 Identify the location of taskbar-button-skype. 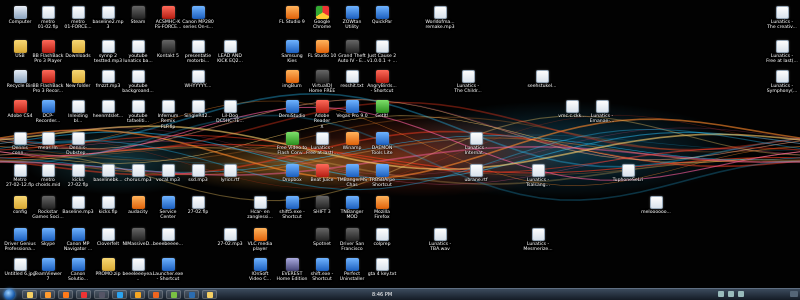
(119, 294).